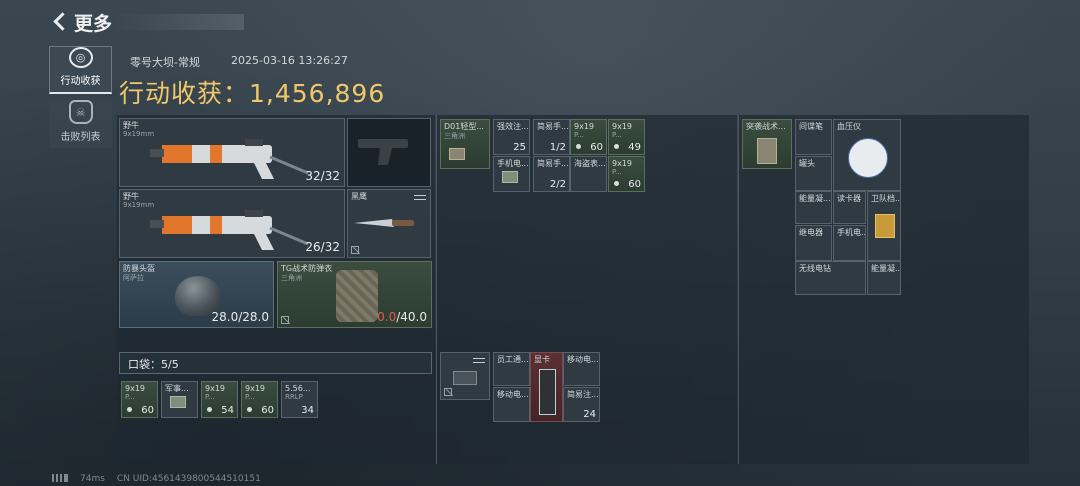 This screenshot has width=1080, height=486. Describe the element at coordinates (547, 392) in the screenshot. I see `gpu-icon` at that location.